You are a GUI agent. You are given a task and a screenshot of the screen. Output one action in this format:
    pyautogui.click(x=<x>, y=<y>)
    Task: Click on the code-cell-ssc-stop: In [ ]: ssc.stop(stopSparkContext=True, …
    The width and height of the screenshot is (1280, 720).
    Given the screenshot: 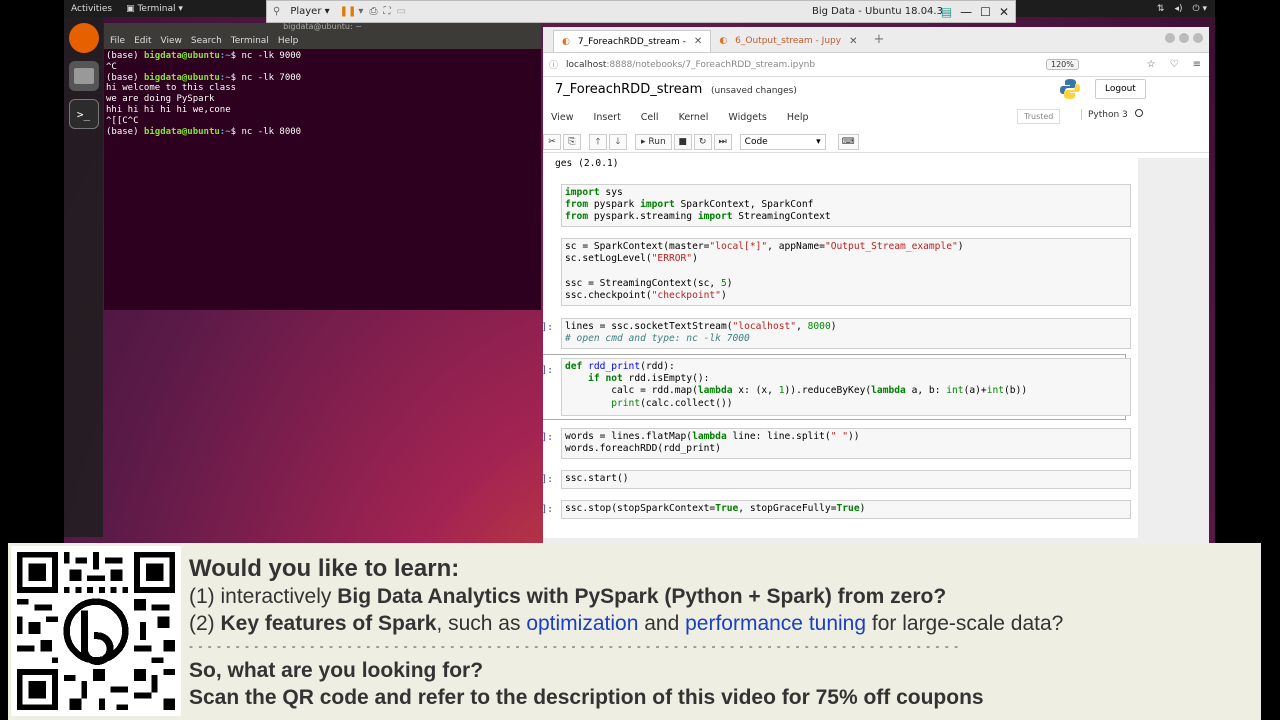 What is the action you would take?
    pyautogui.click(x=837, y=510)
    